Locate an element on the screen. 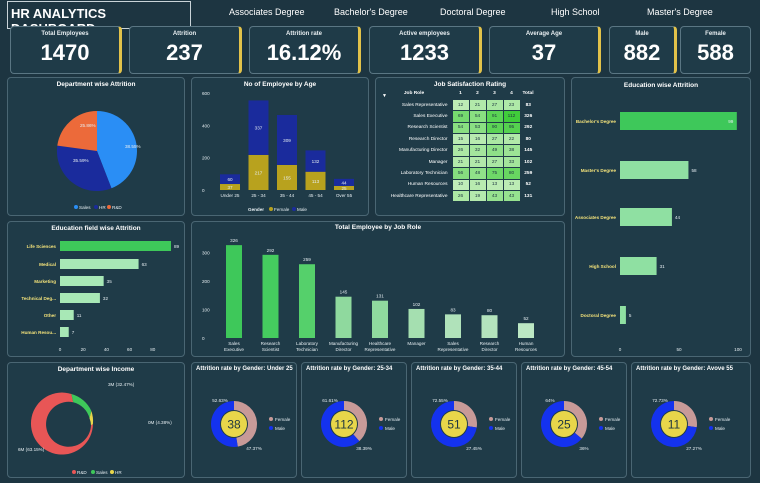 The height and width of the screenshot is (483, 760). x-tick-label: Manager is located at coordinates (416, 343).